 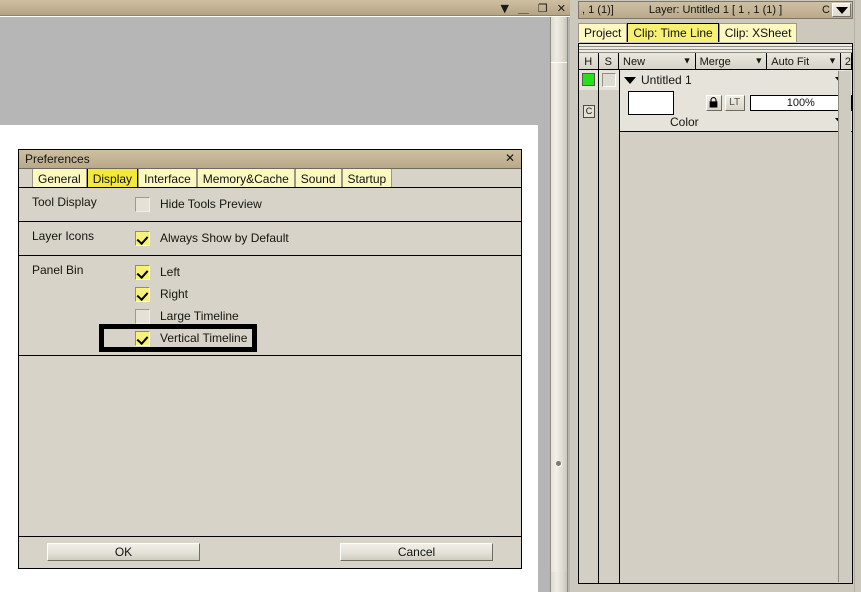 What do you see at coordinates (285, 8) in the screenshot?
I see `app-titlebar: ▼ ＿ ❐ ✕` at bounding box center [285, 8].